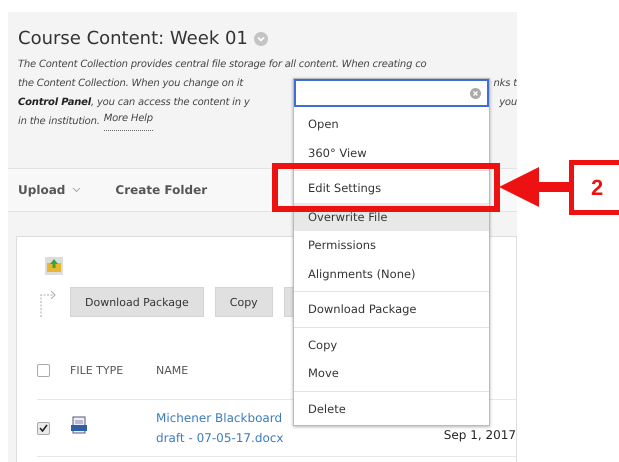 This screenshot has height=462, width=619. I want to click on menu-item: Move, so click(391, 373).